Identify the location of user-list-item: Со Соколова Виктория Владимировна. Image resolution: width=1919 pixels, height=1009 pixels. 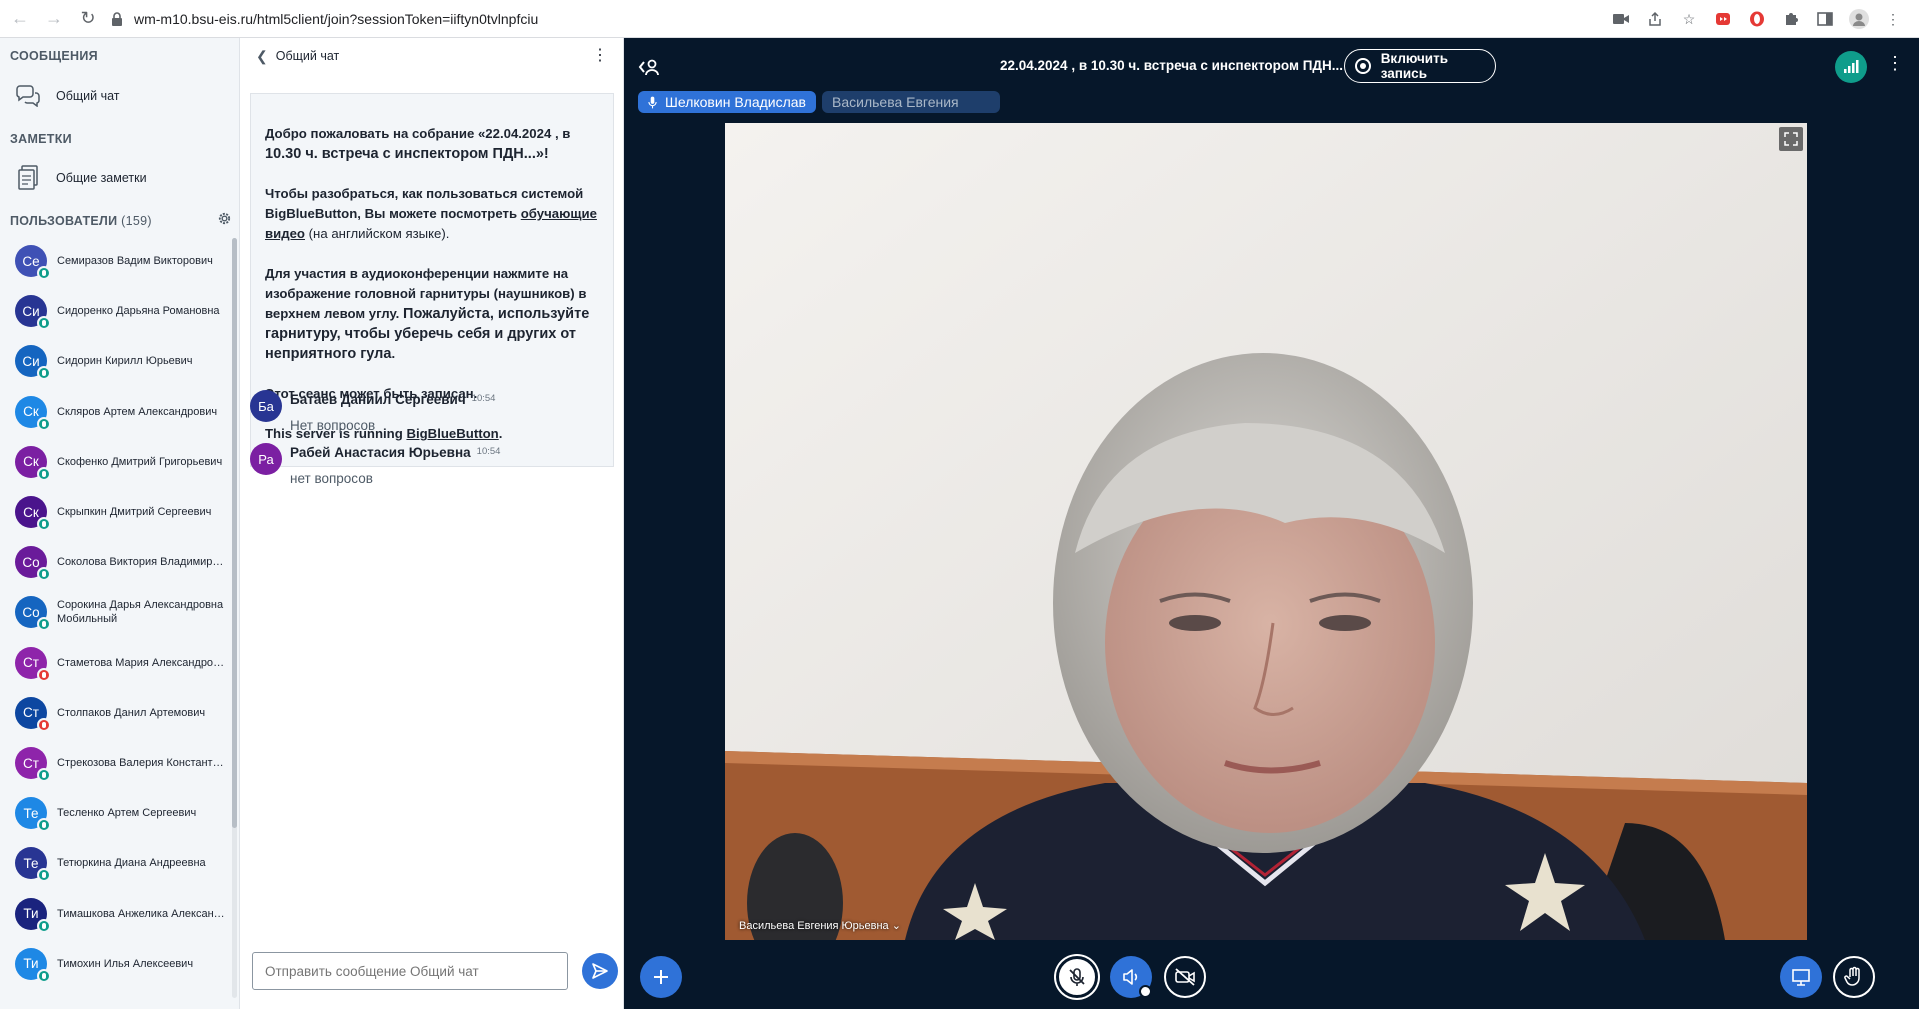
(116, 562).